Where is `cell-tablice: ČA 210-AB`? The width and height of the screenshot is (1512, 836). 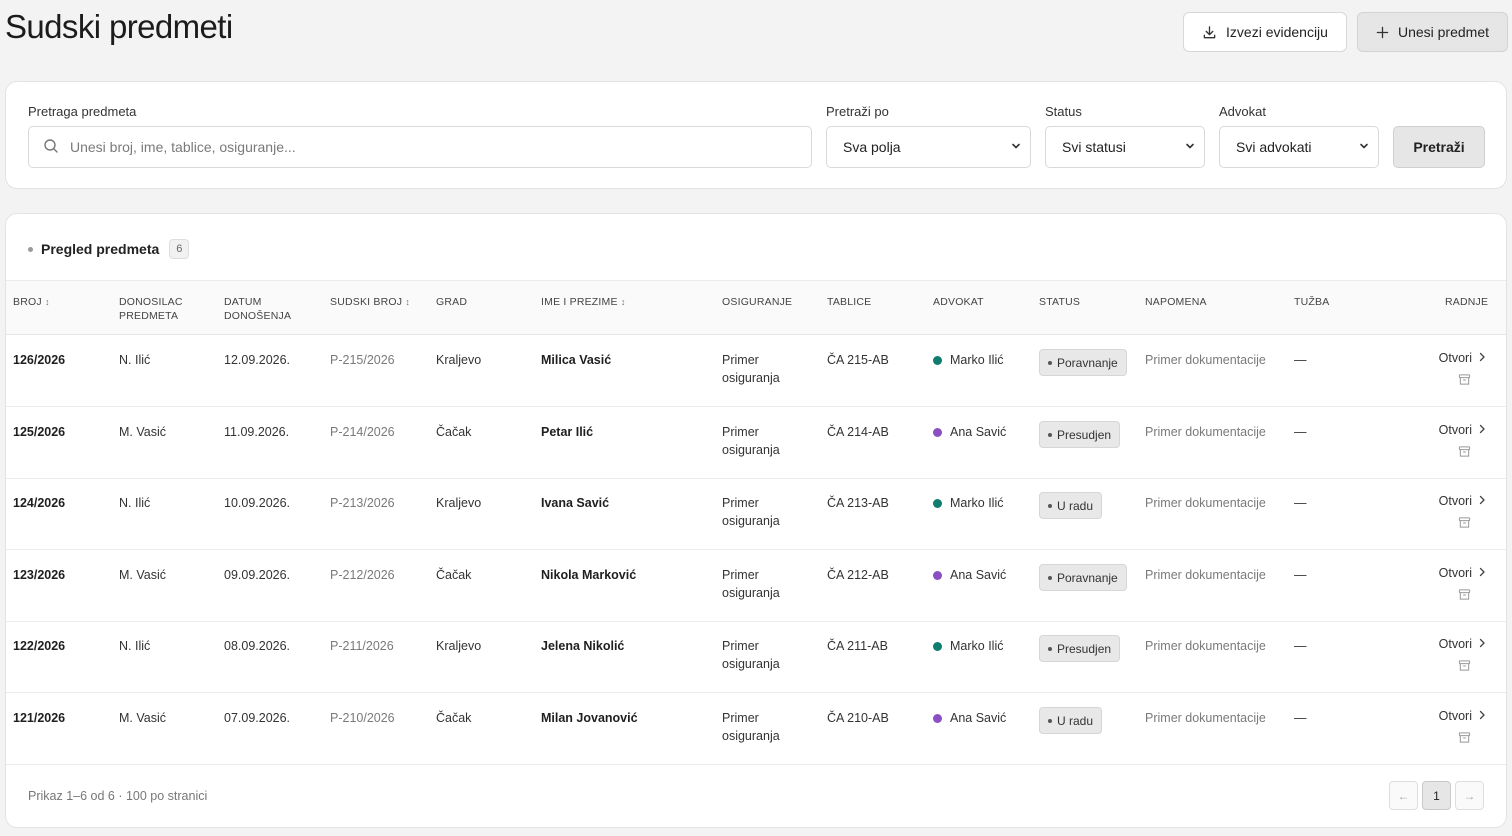 cell-tablice: ČA 210-AB is located at coordinates (858, 718).